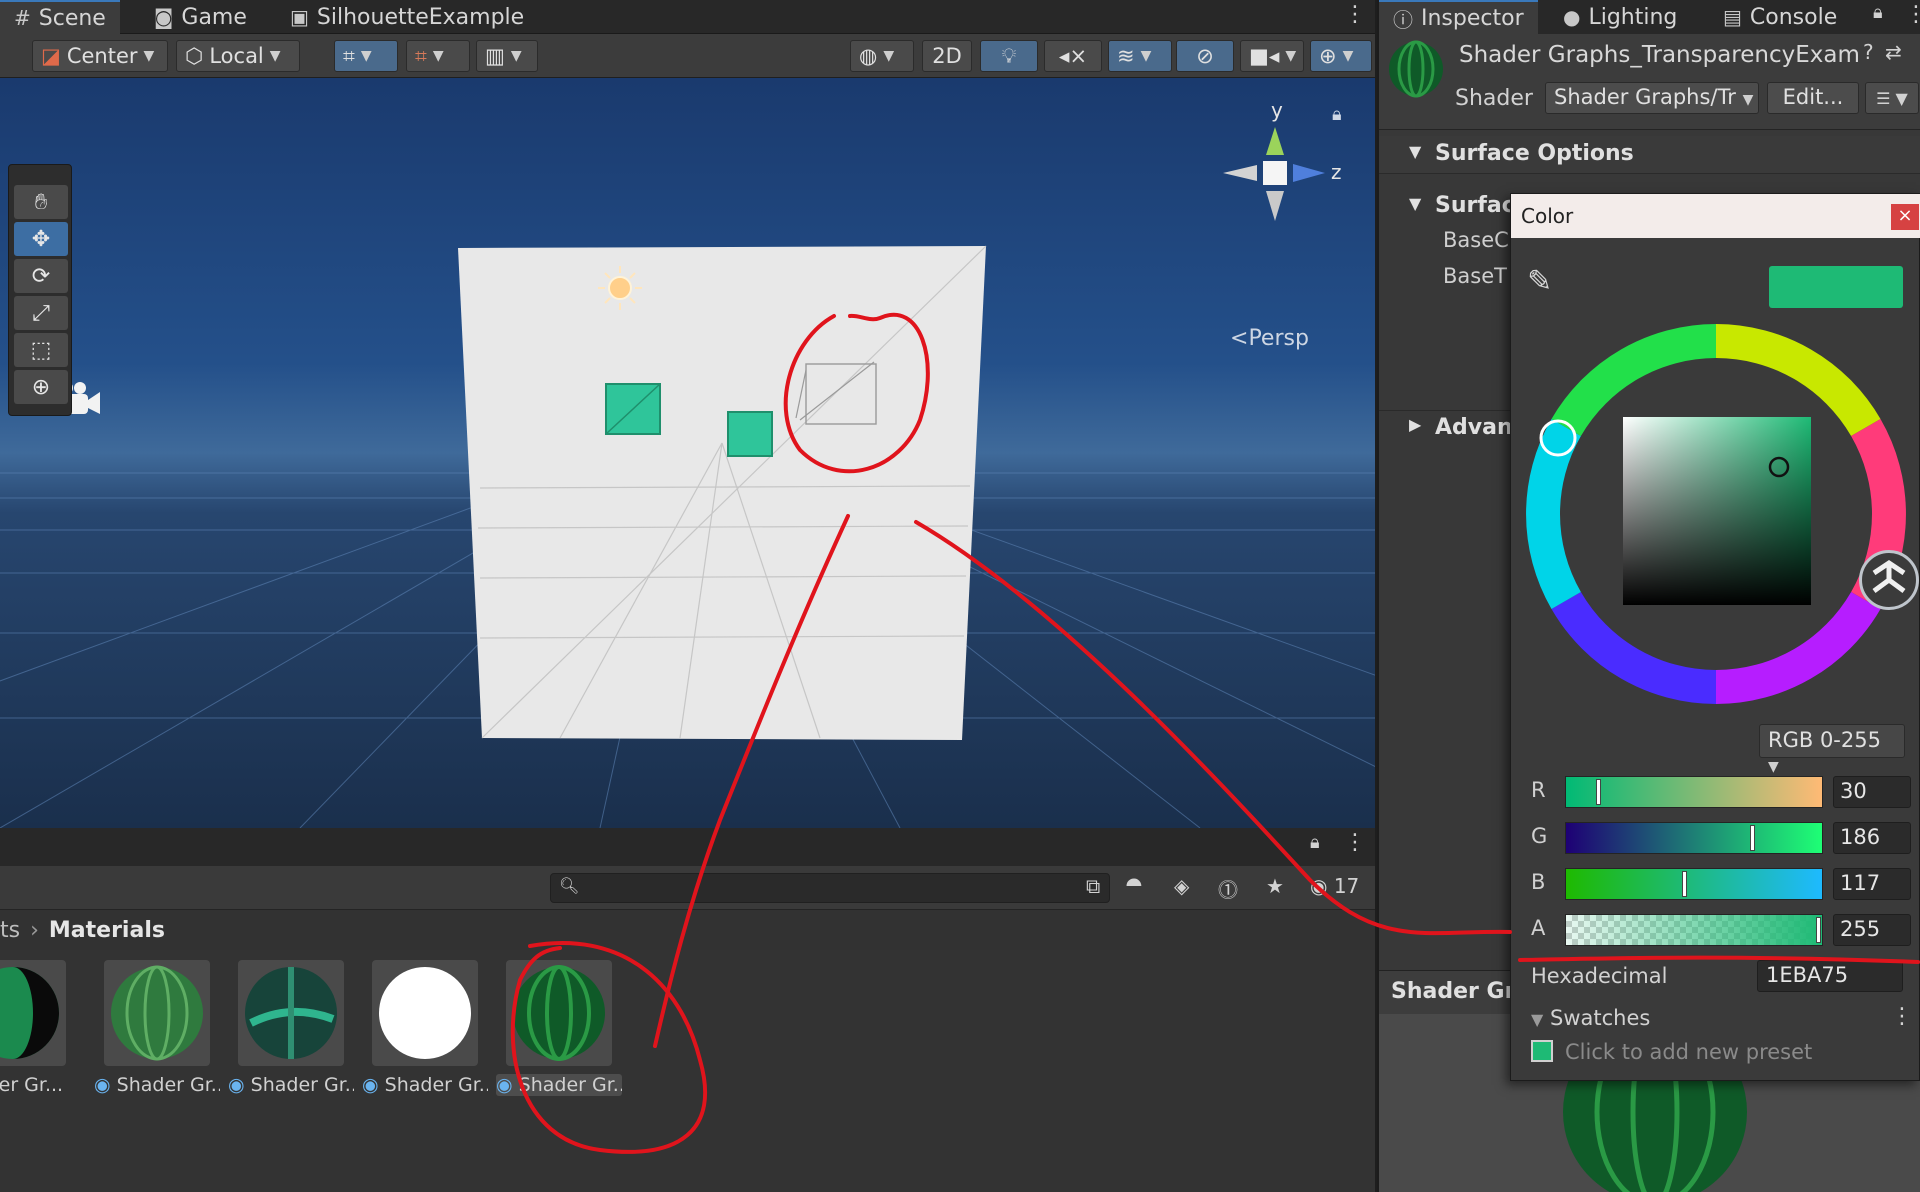 This screenshot has height=1192, width=1920. Describe the element at coordinates (1715, 514) in the screenshot. I see `color-wheel` at that location.